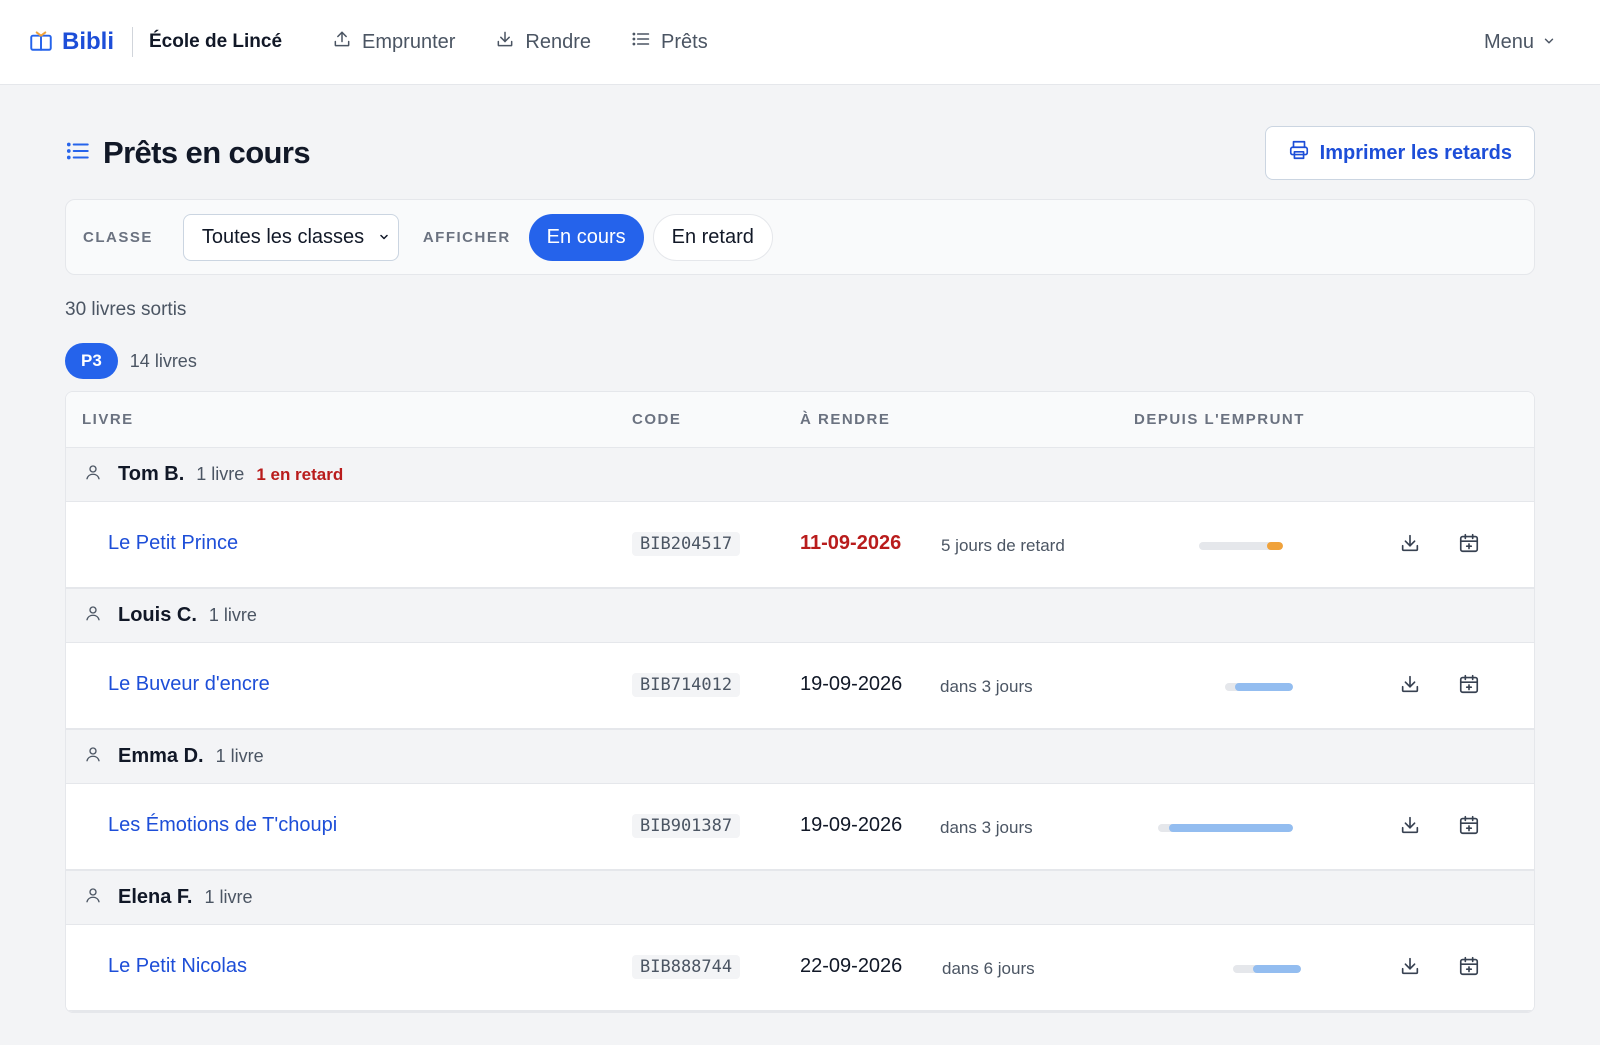 The width and height of the screenshot is (1600, 1045). I want to click on nav-link-prets: Prêts, so click(669, 42).